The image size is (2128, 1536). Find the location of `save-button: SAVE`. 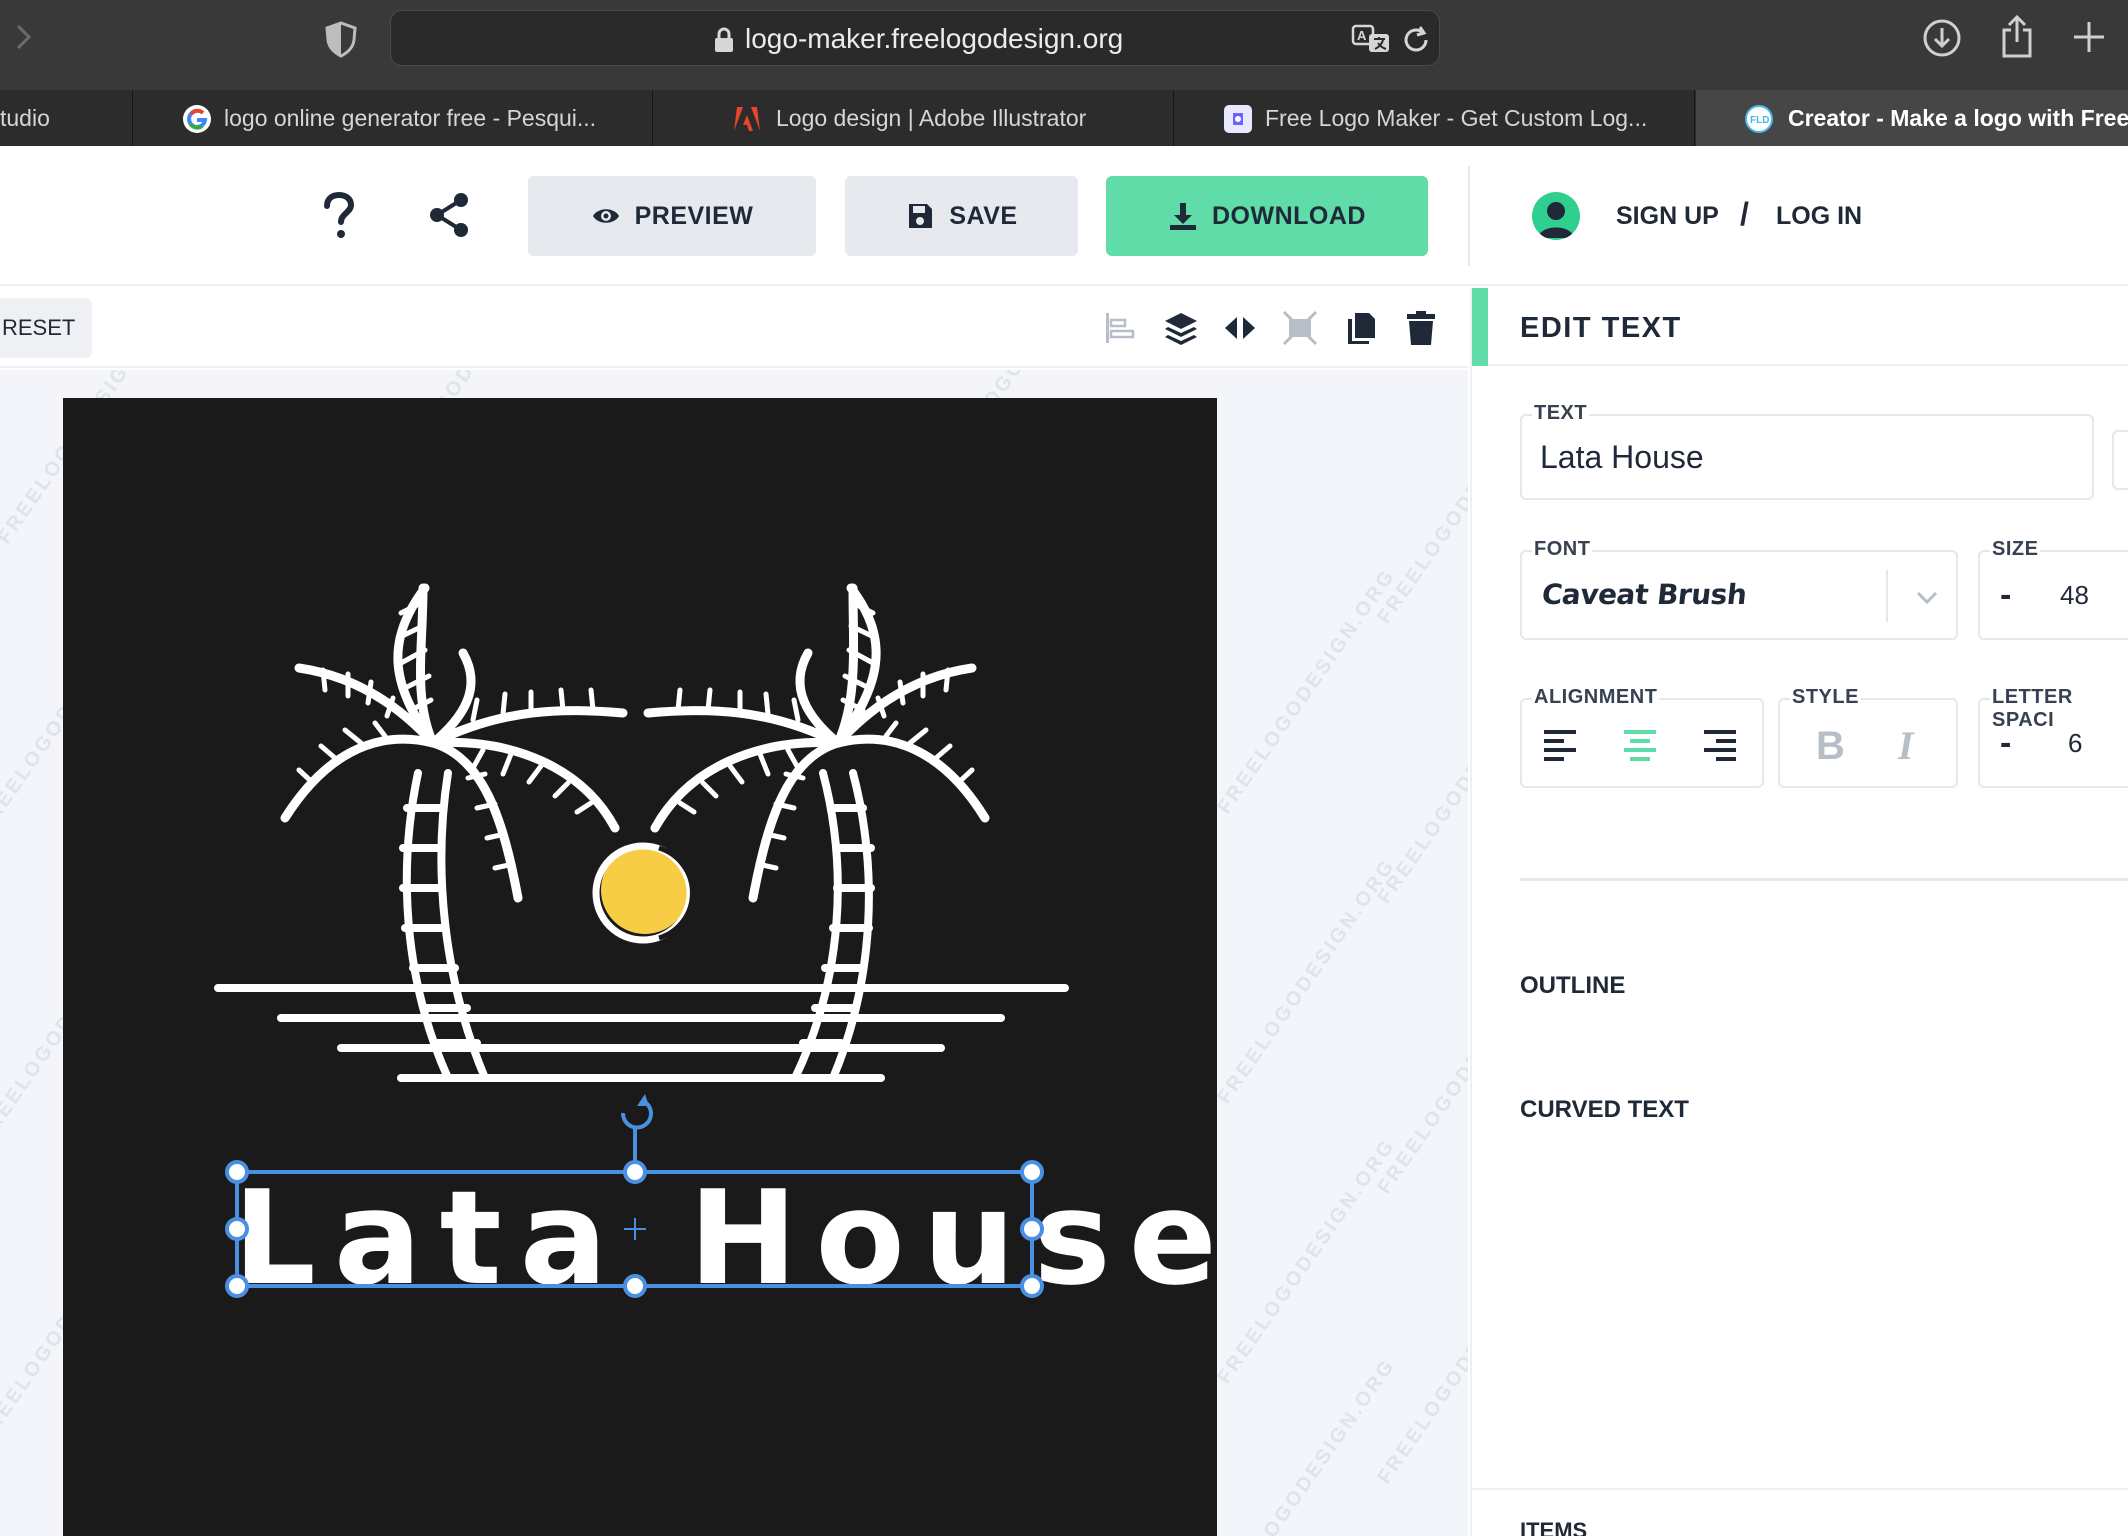

save-button: SAVE is located at coordinates (961, 216).